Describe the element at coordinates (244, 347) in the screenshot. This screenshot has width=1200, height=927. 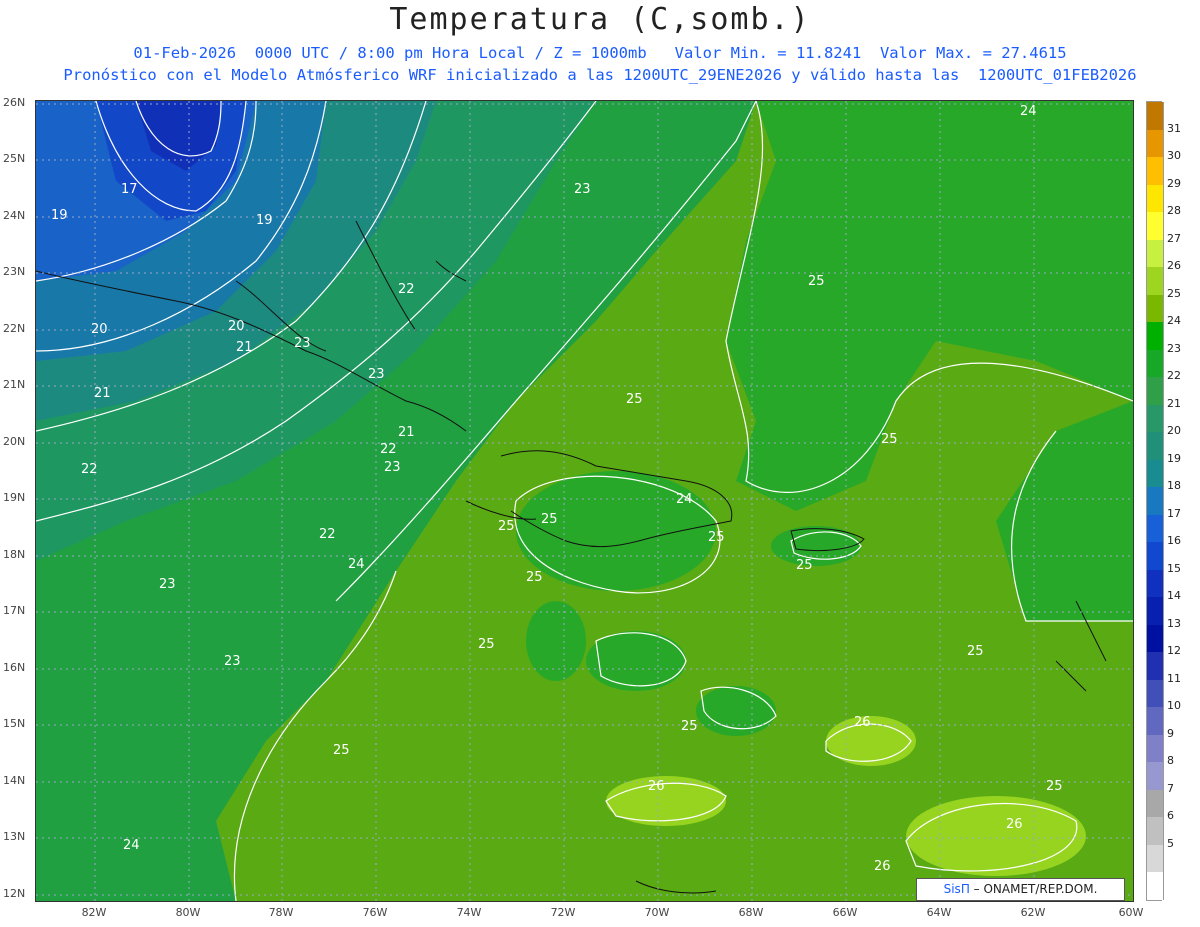
I see `contour-label: 21` at that location.